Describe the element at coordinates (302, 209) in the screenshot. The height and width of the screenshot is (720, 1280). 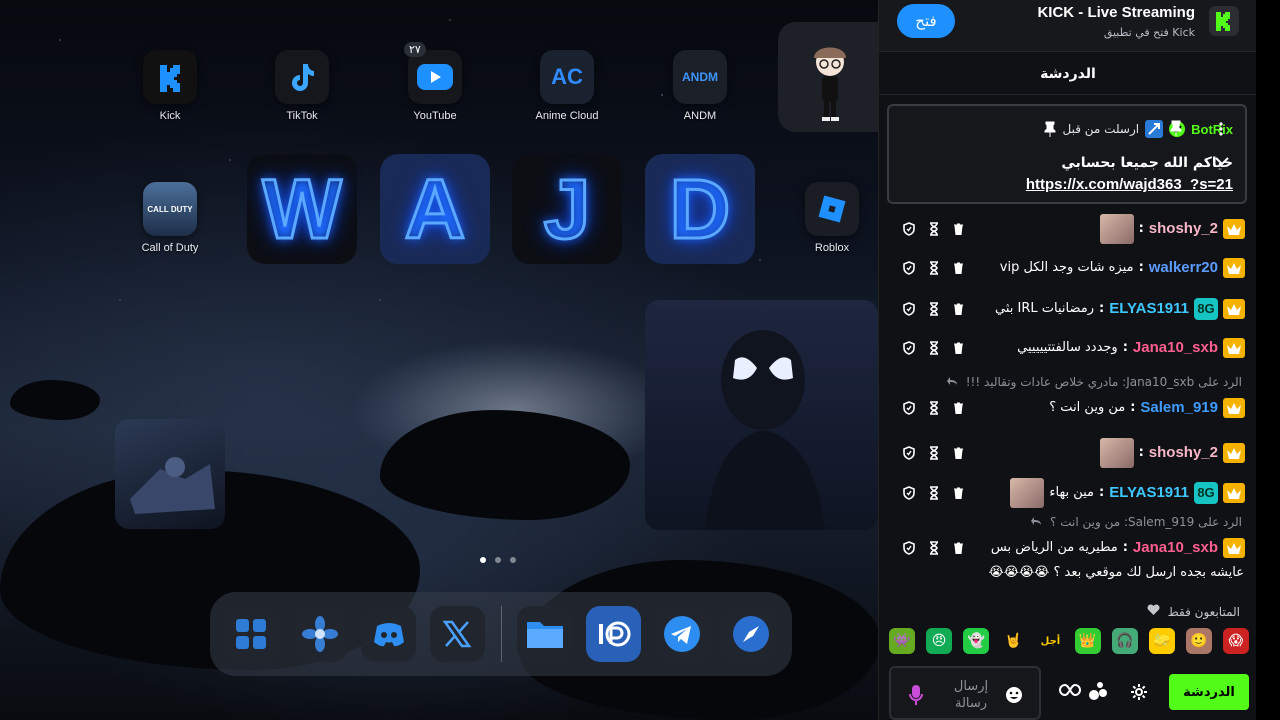
I see `neon-letter-widget-w: W` at that location.